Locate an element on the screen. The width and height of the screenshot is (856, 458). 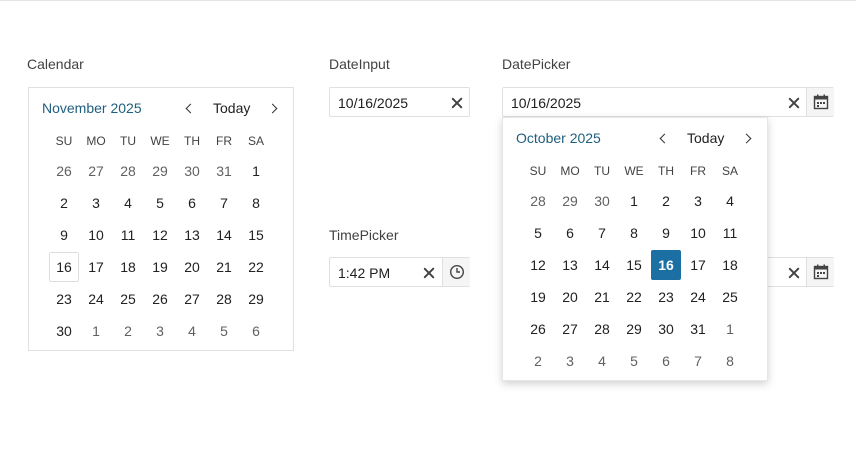
calendar-prev-button is located at coordinates (189, 108).